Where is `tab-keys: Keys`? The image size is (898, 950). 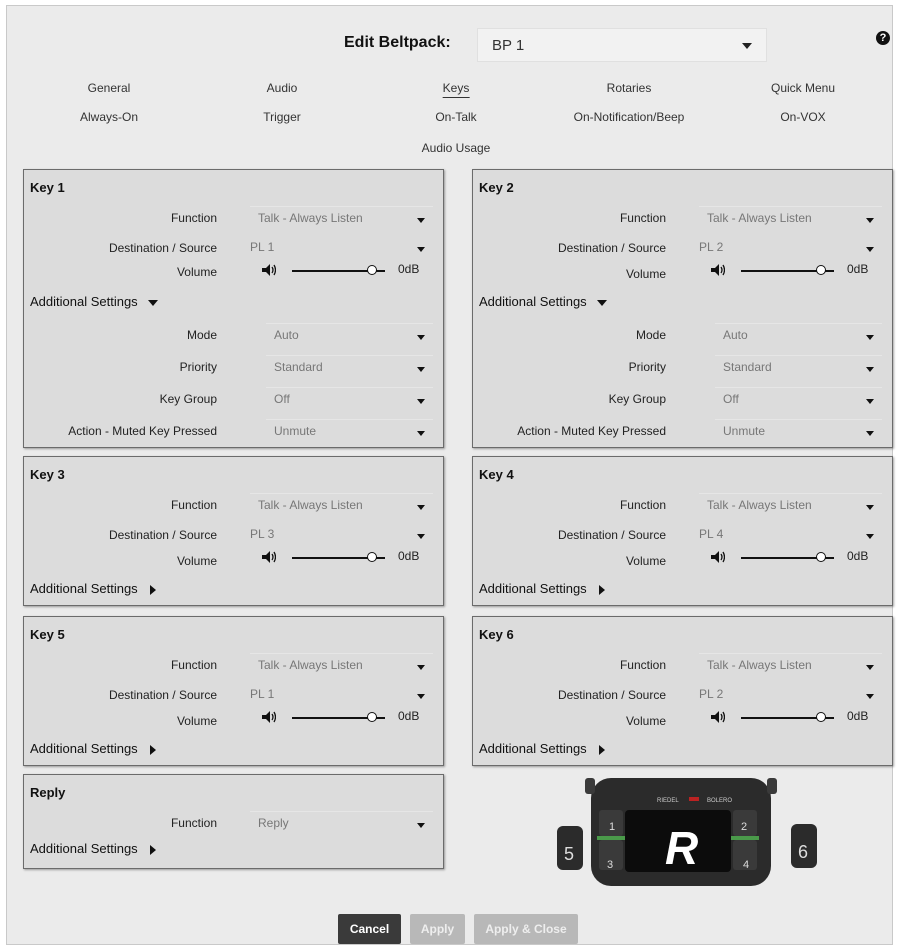
tab-keys: Keys is located at coordinates (456, 89).